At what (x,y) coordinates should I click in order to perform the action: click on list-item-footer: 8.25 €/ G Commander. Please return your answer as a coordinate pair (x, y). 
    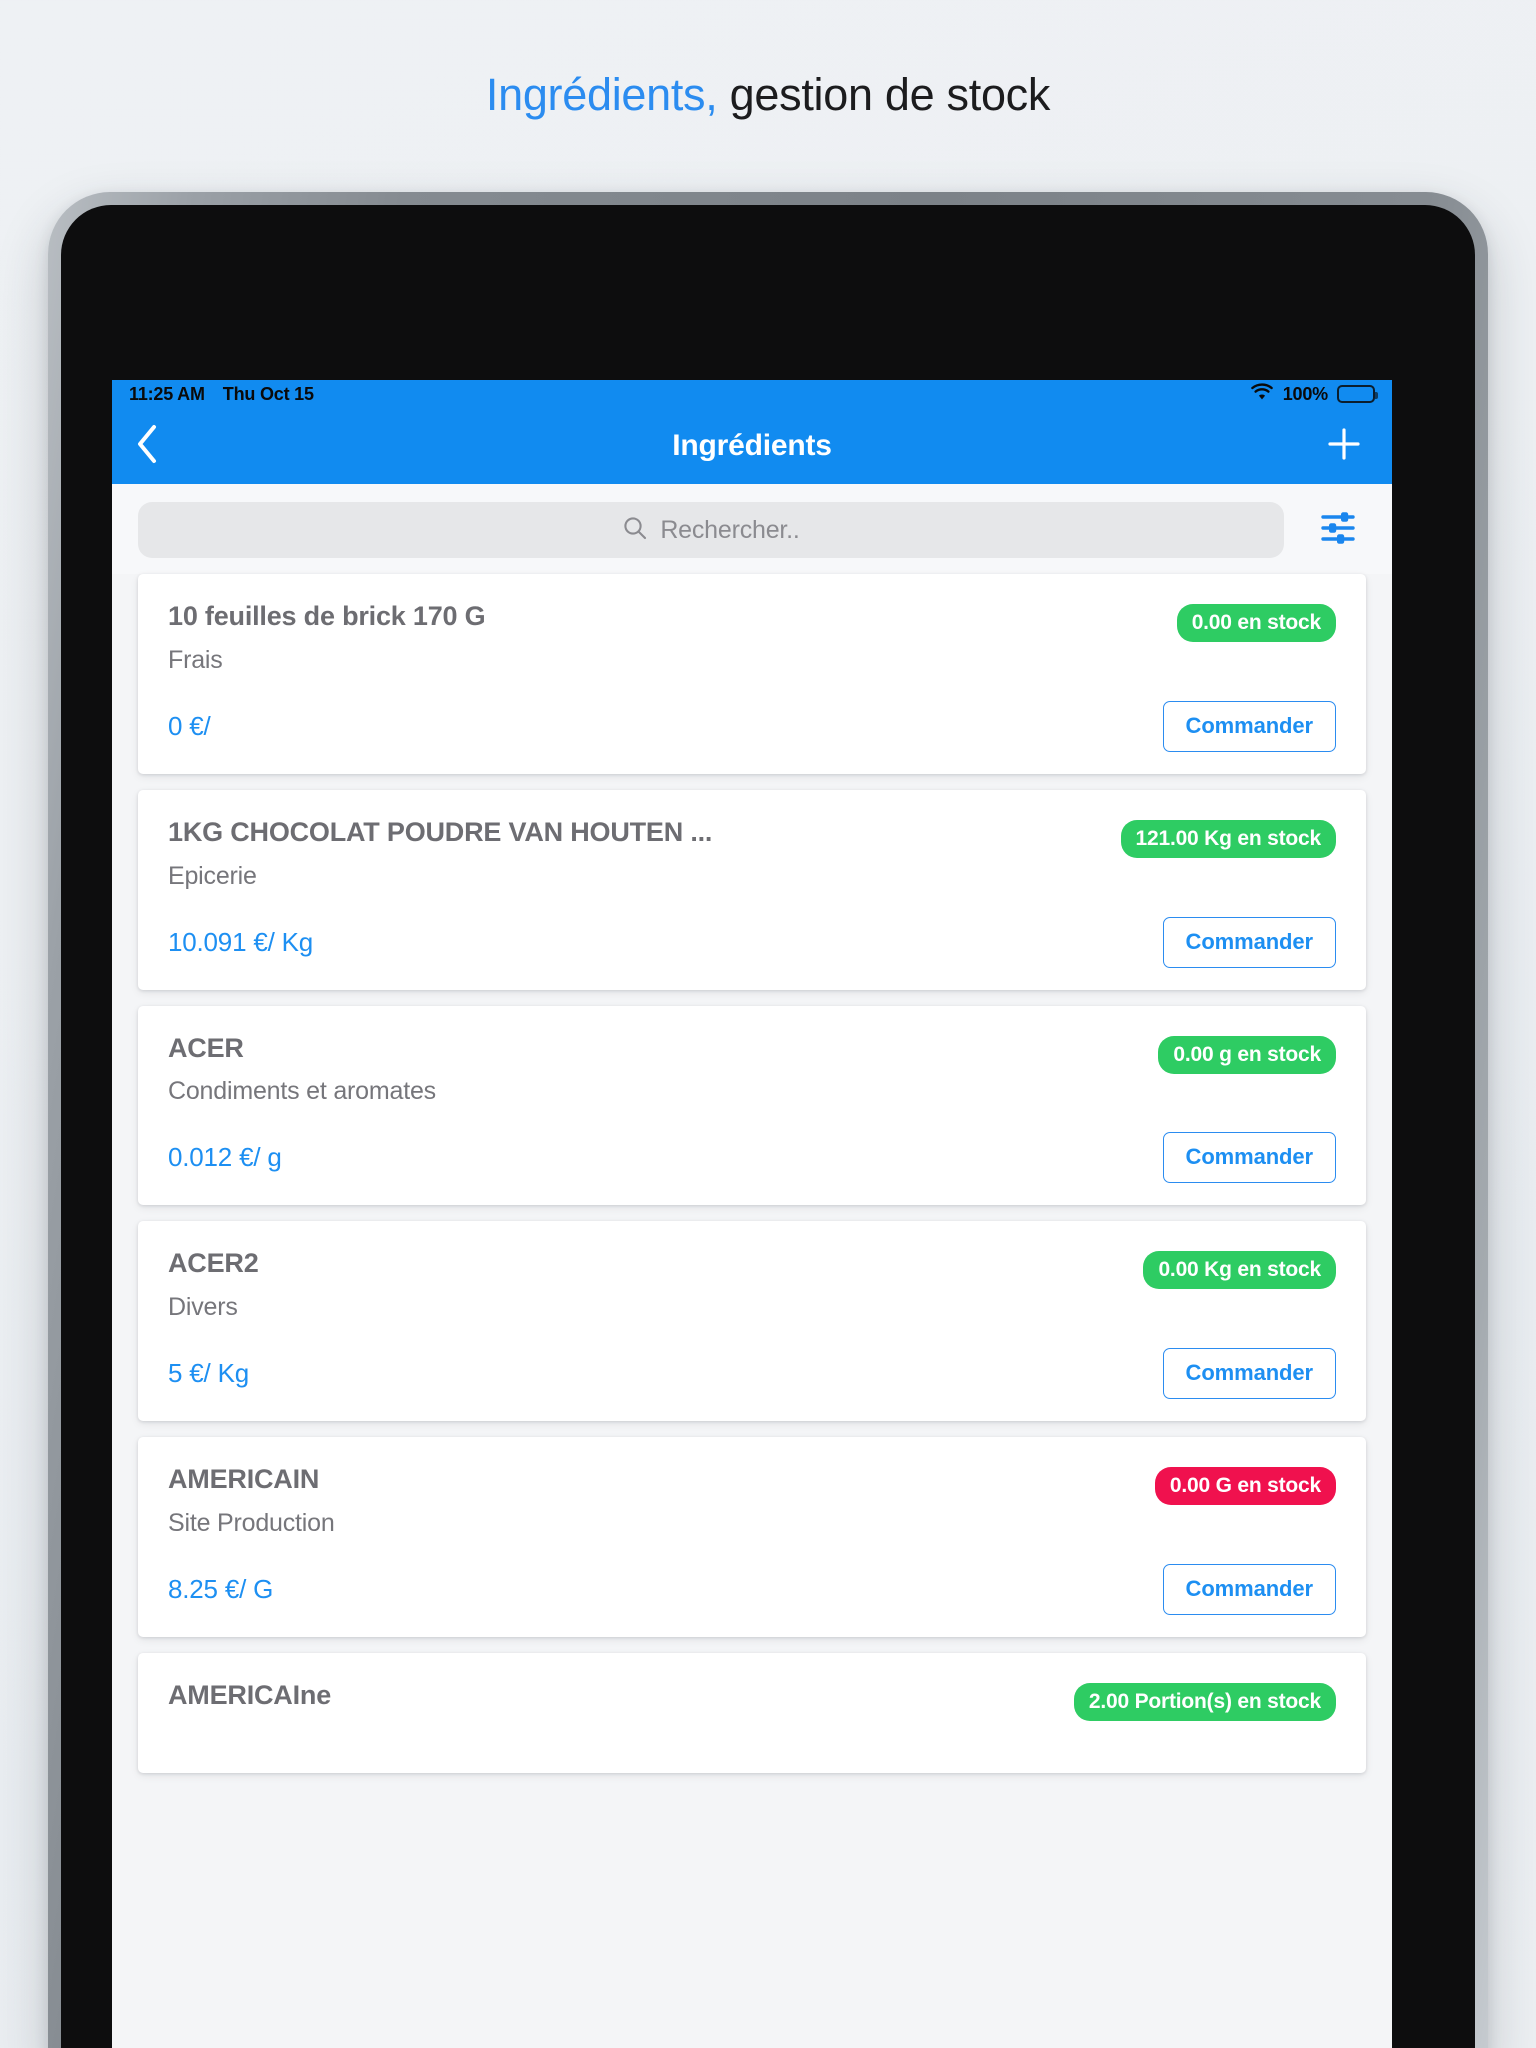
    Looking at the image, I should click on (752, 1576).